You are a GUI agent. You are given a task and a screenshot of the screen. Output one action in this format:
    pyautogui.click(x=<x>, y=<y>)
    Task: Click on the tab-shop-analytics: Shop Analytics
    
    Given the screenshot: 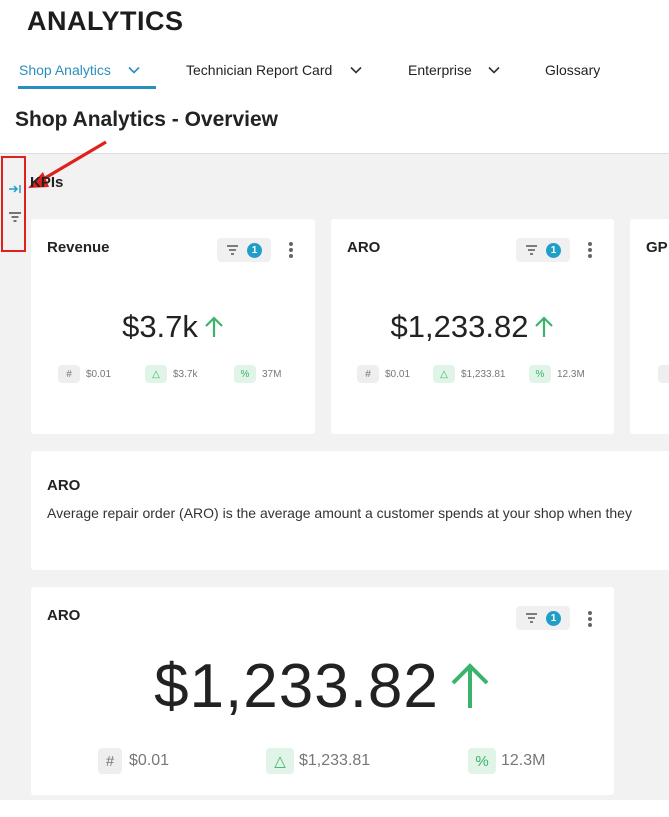 What is the action you would take?
    pyautogui.click(x=80, y=70)
    